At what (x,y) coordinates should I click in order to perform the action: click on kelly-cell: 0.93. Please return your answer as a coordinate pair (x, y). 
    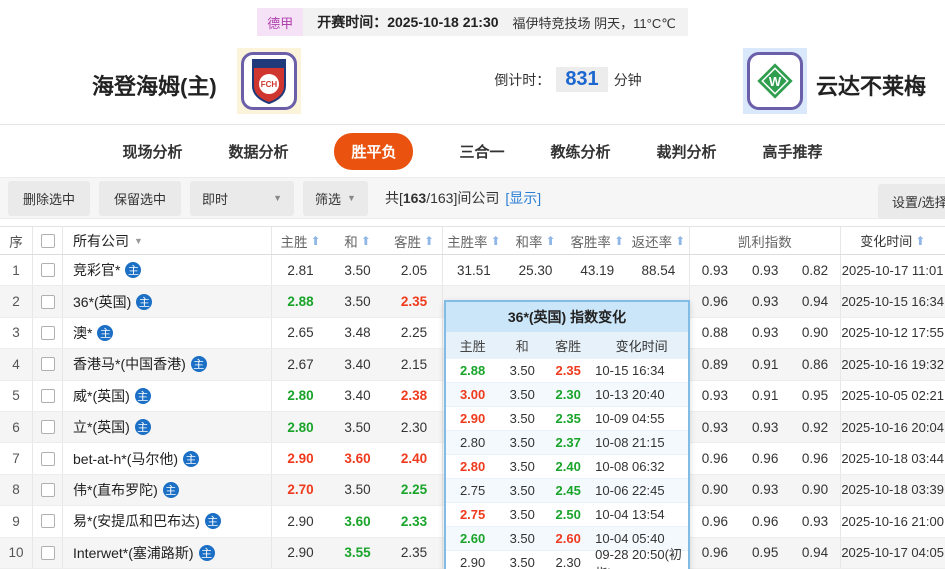
    Looking at the image, I should click on (765, 490).